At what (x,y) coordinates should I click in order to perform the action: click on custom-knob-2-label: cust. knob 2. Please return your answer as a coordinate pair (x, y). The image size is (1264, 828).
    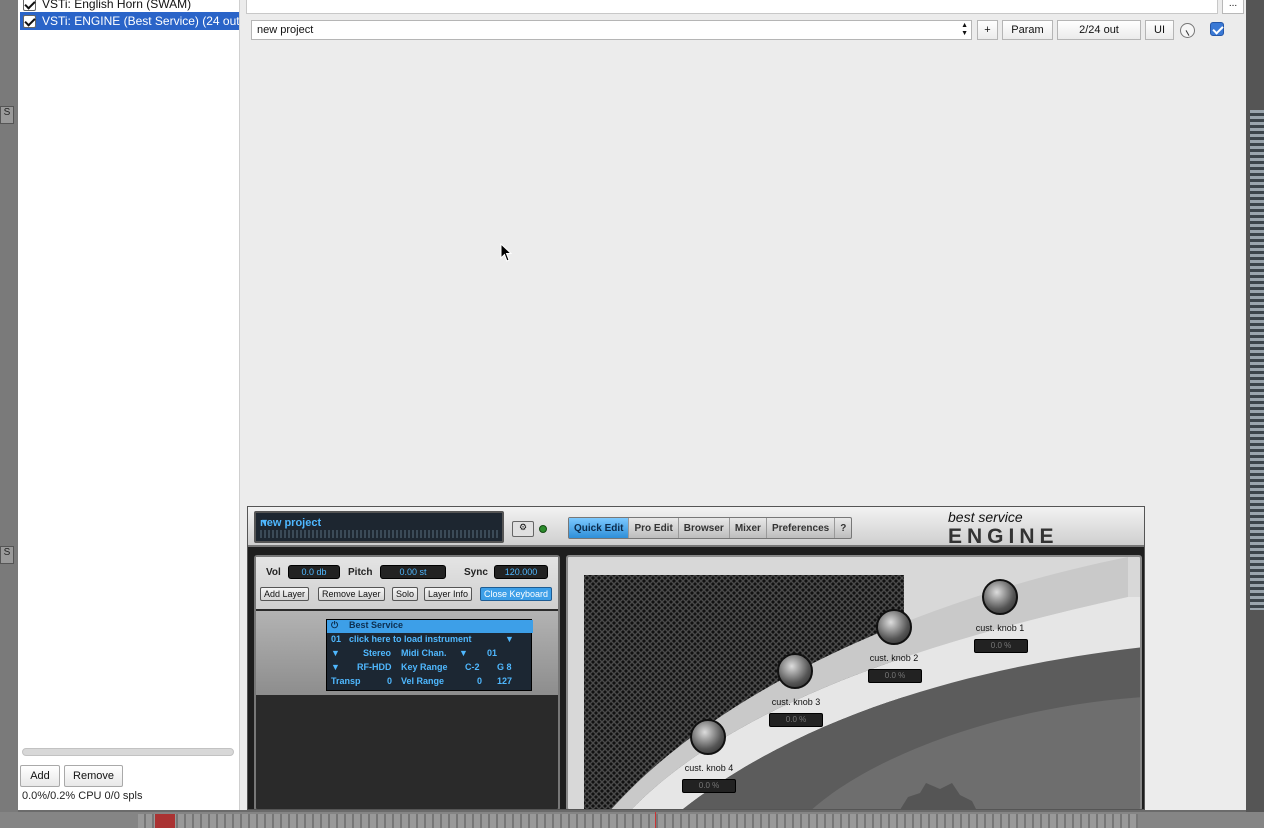
    Looking at the image, I should click on (894, 658).